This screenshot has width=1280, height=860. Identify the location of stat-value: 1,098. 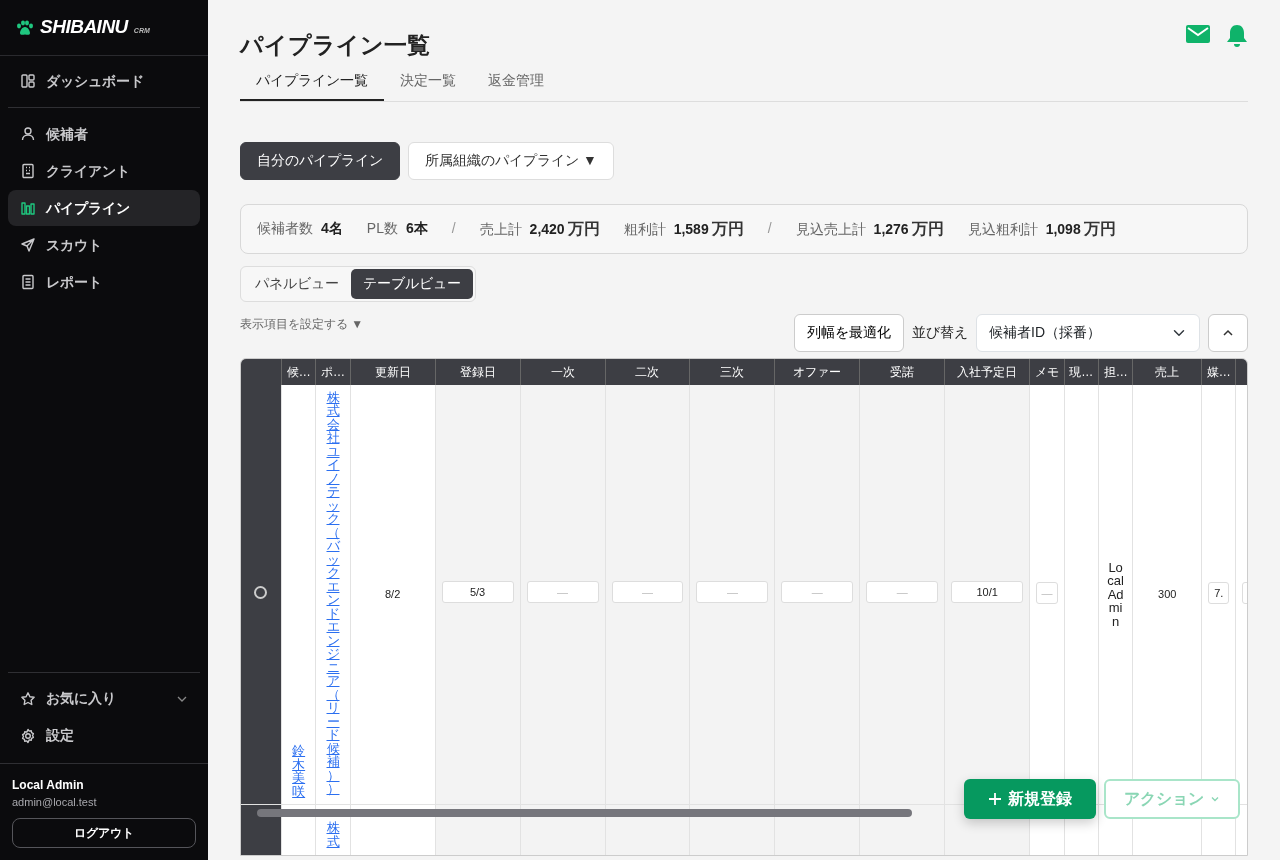
(1063, 229).